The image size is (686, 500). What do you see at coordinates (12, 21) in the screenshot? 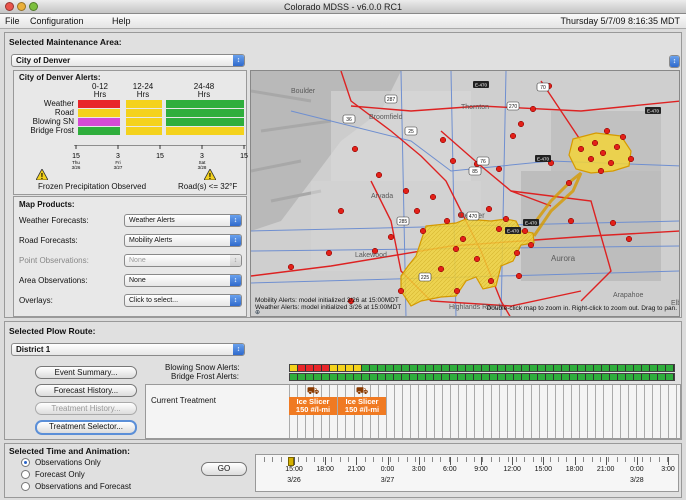
I see `menu-file: File` at bounding box center [12, 21].